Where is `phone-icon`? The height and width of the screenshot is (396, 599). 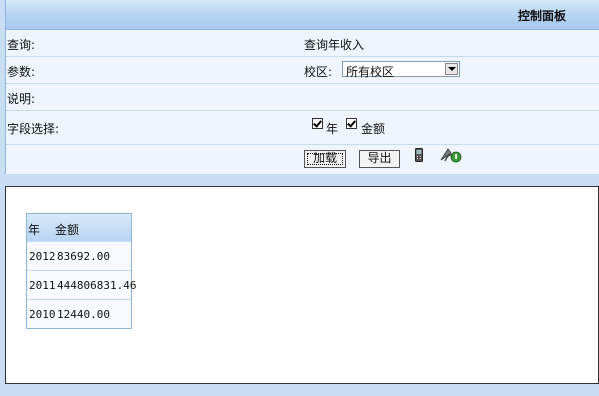 phone-icon is located at coordinates (419, 155).